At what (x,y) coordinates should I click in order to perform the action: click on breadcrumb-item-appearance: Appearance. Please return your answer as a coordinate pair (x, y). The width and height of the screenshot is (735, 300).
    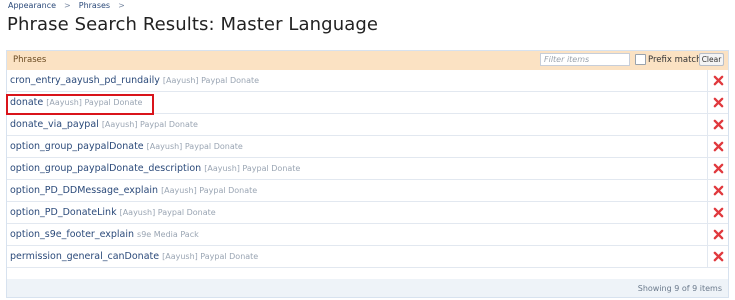
    Looking at the image, I should click on (32, 5).